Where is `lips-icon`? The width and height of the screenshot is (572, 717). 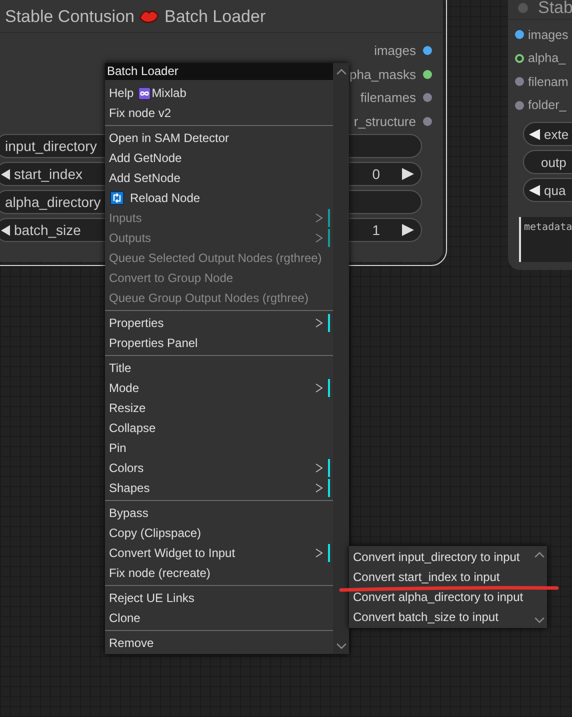 lips-icon is located at coordinates (149, 17).